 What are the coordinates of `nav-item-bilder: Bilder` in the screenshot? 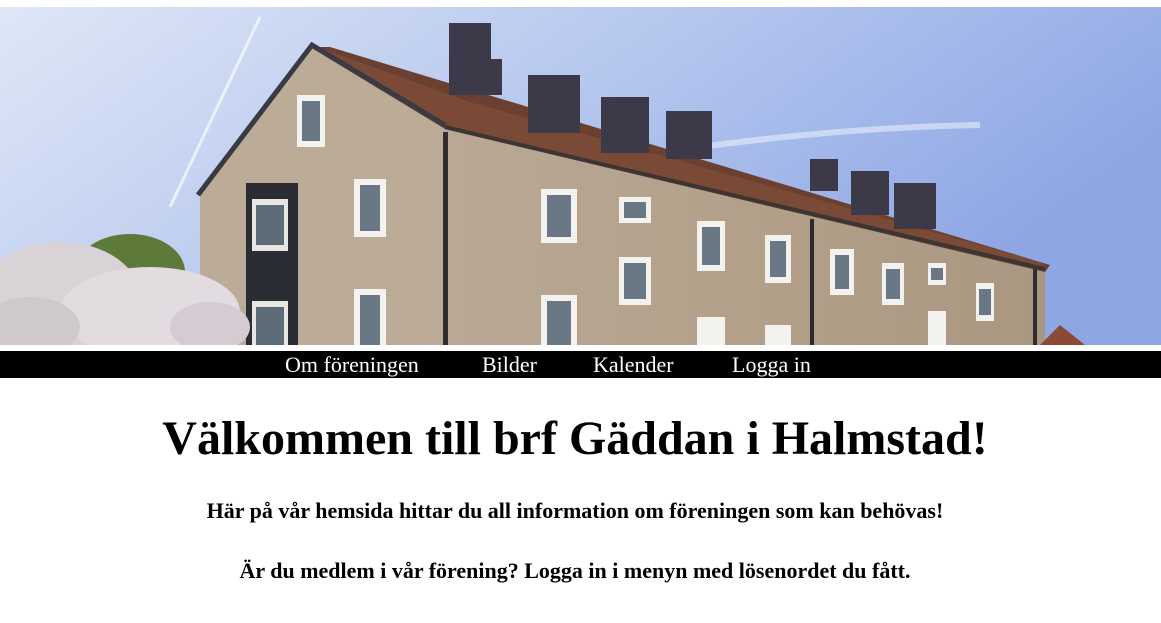 It's located at (509, 364).